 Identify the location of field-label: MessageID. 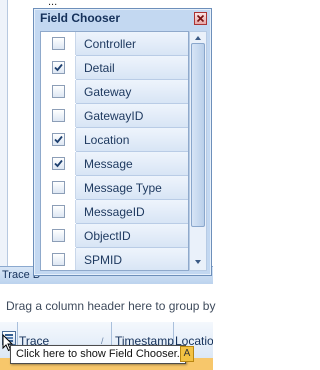
(114, 212).